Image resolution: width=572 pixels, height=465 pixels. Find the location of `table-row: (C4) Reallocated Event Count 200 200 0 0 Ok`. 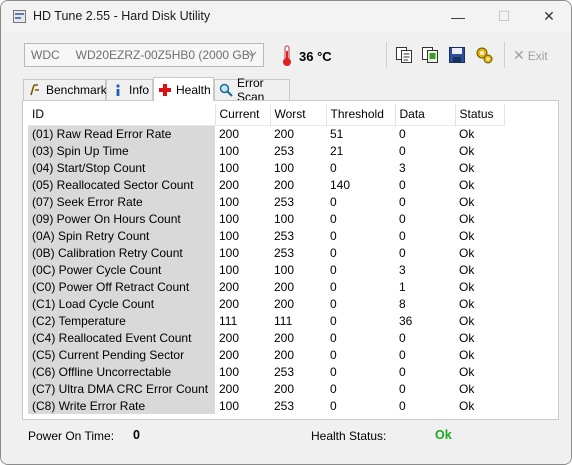

table-row: (C4) Reallocated Event Count 200 200 0 0 Ok is located at coordinates (266, 337).